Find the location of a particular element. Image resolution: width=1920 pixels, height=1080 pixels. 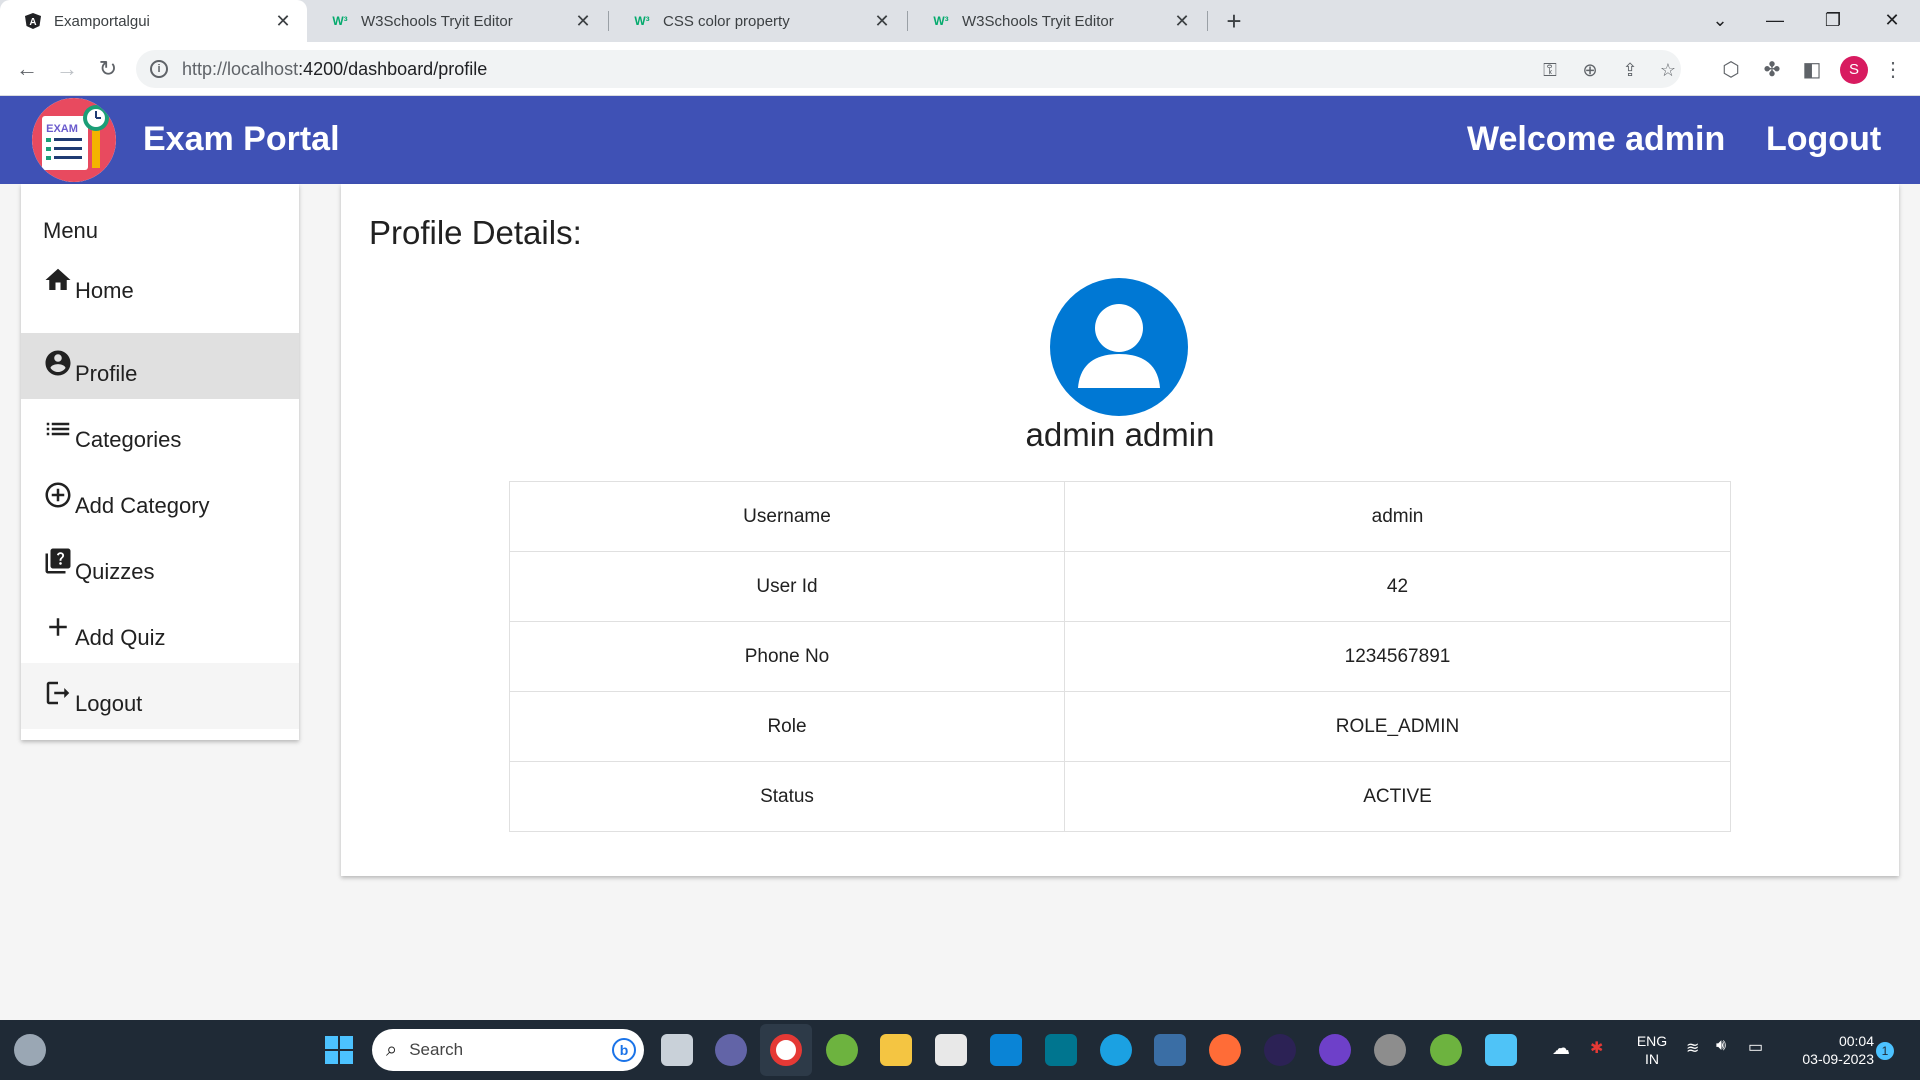

sidebar-item-categories: Categories is located at coordinates (160, 432).